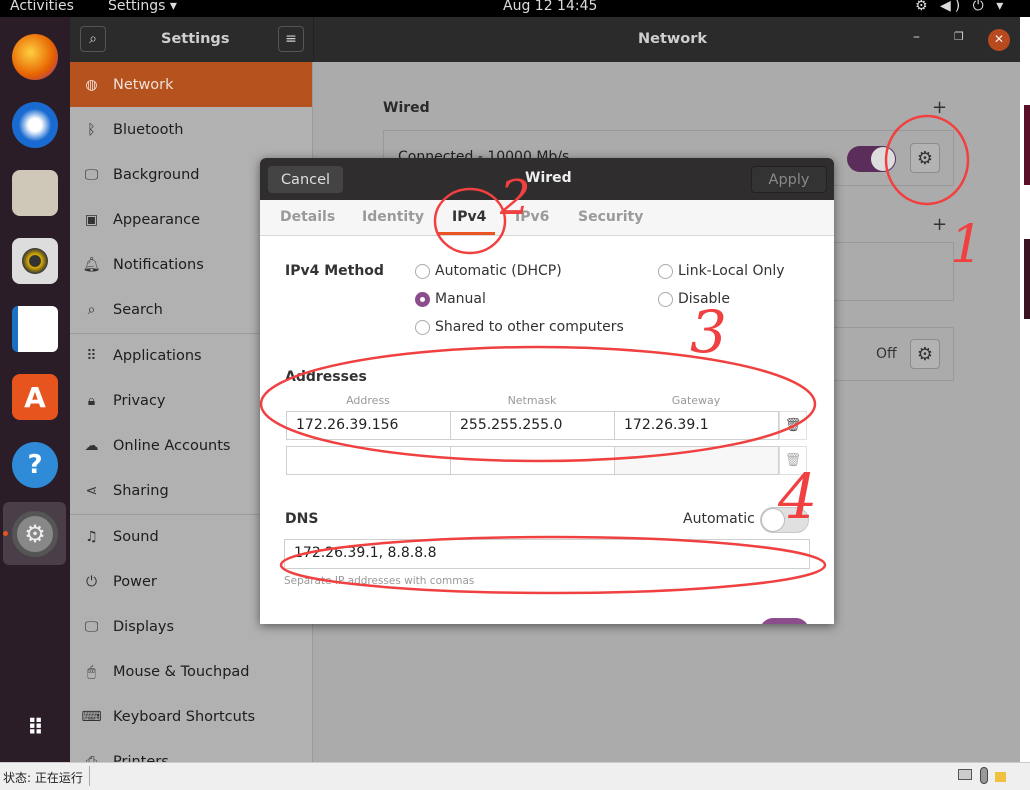 Image resolution: width=1030 pixels, height=790 pixels. I want to click on annotation-number-1: 1, so click(966, 245).